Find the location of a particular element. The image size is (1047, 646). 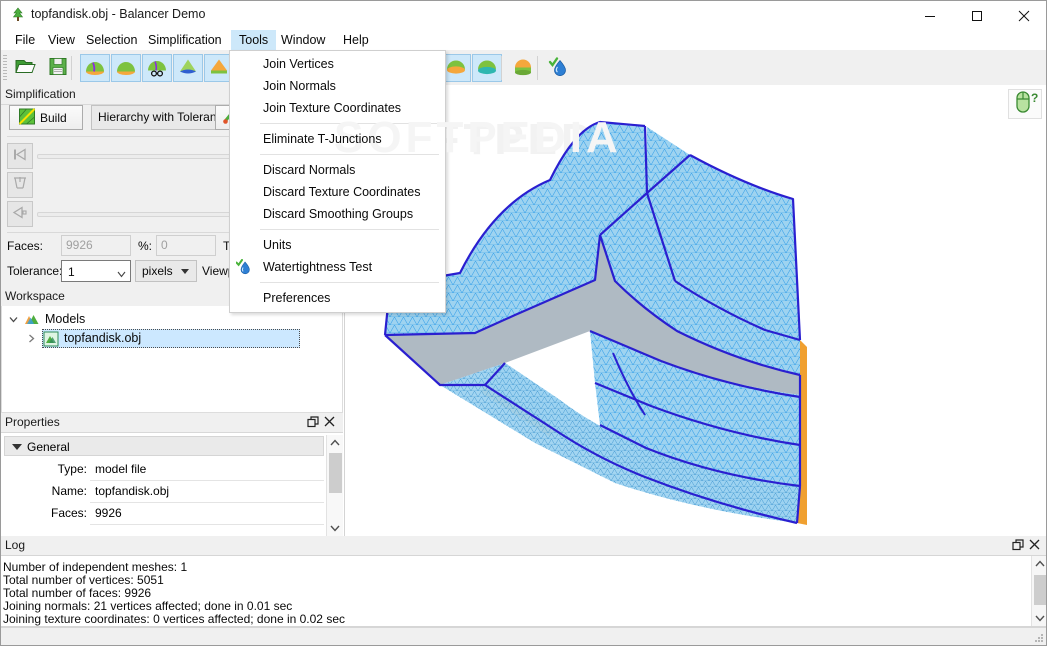

skip-to-start-icon is located at coordinates (20, 156).